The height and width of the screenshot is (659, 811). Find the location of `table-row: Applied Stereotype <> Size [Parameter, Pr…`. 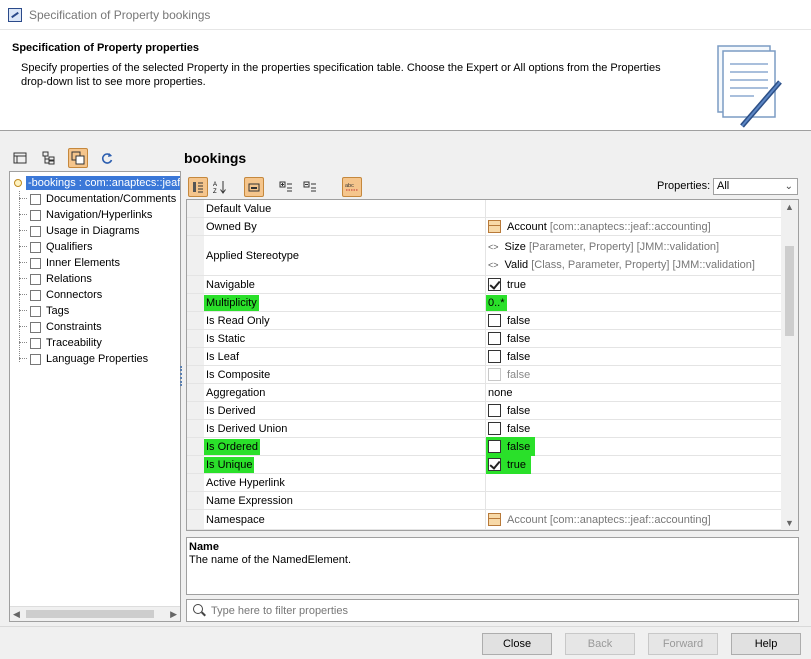

table-row: Applied Stereotype <> Size [Parameter, Pr… is located at coordinates (484, 256).